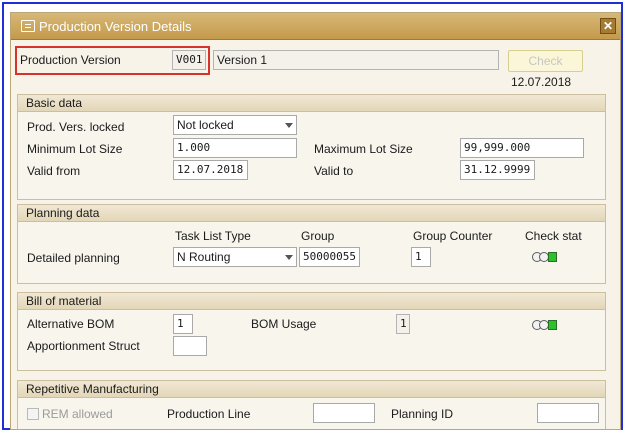 This screenshot has height=433, width=626. I want to click on min-lot-size-field: 1.000, so click(235, 148).